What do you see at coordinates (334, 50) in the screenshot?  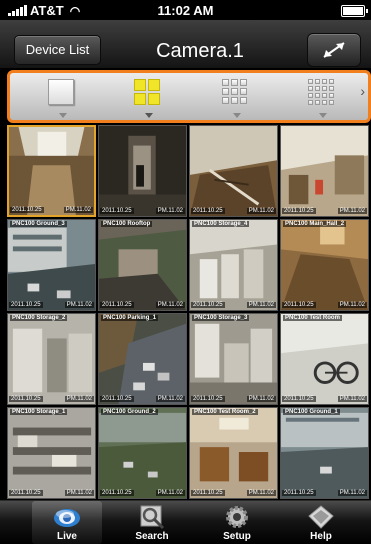 I see `fullscreen-button` at bounding box center [334, 50].